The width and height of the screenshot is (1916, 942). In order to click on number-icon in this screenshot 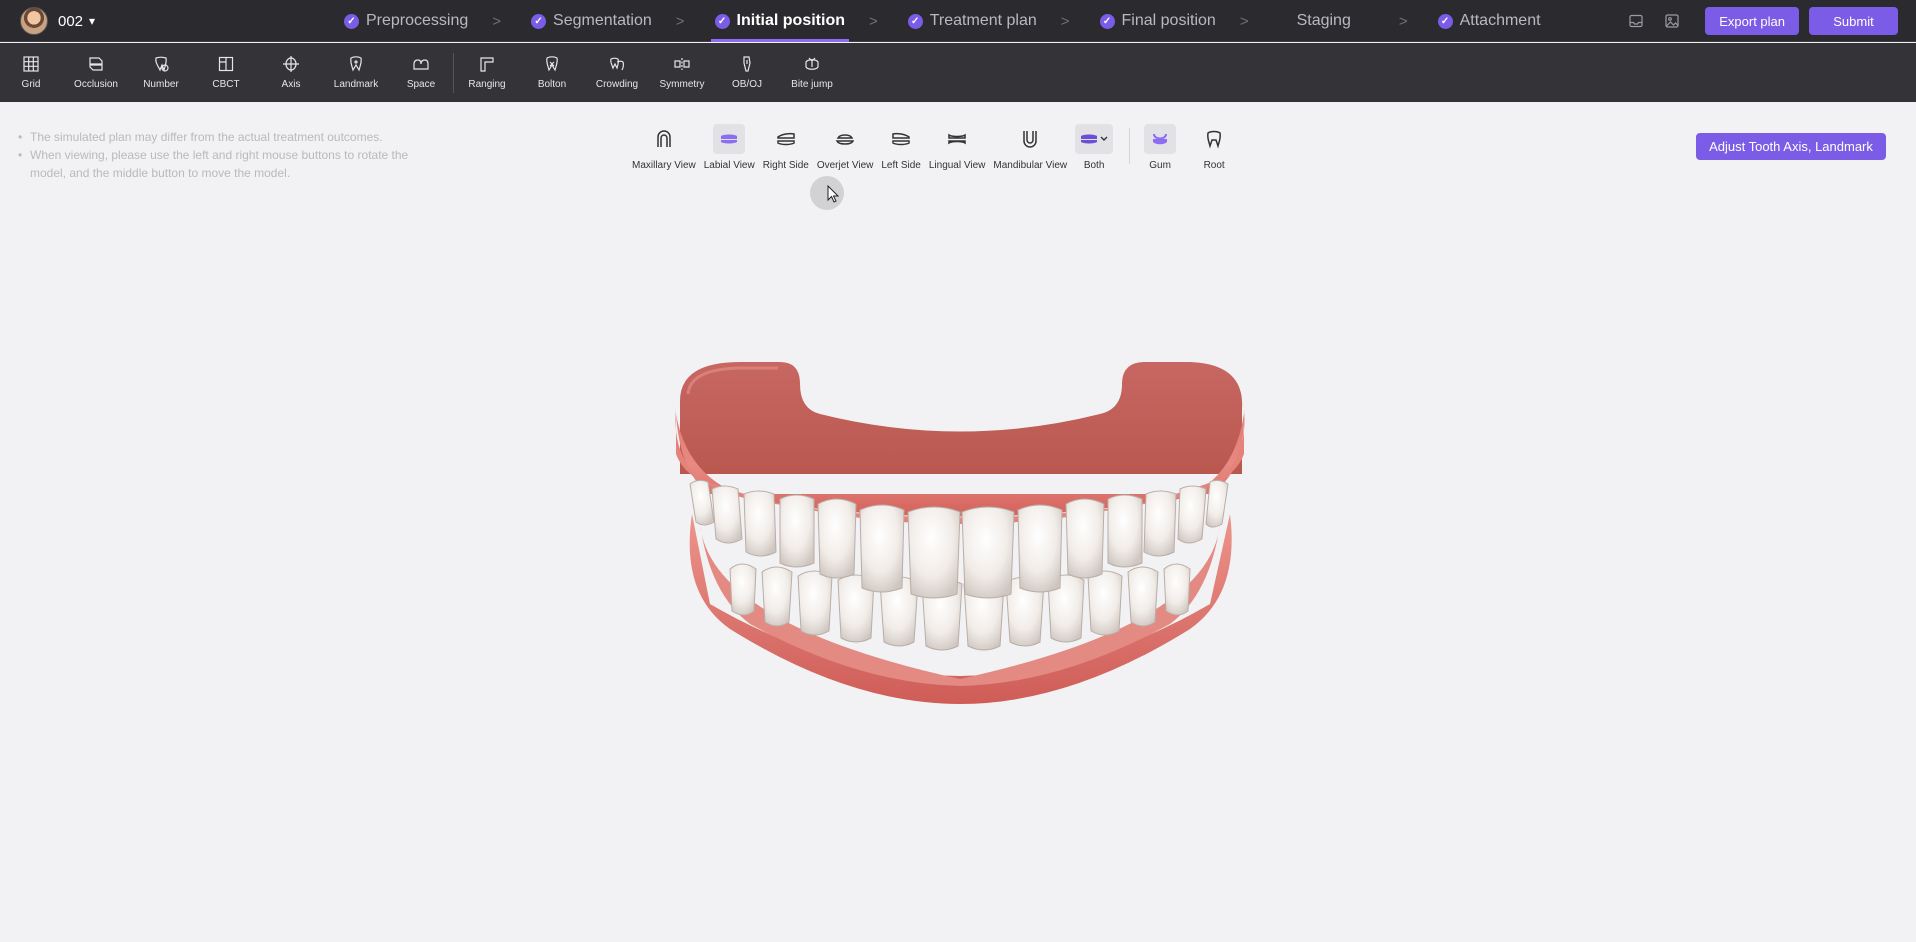, I will do `click(162, 64)`.